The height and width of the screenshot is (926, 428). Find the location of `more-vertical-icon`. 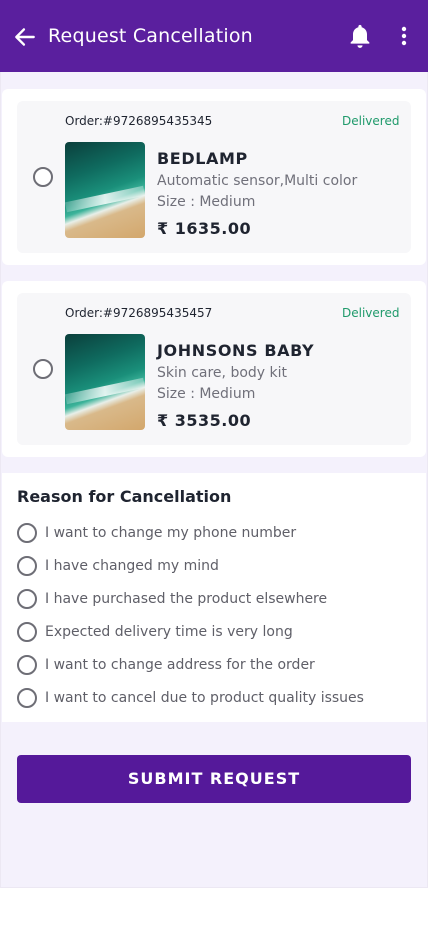

more-vertical-icon is located at coordinates (404, 36).